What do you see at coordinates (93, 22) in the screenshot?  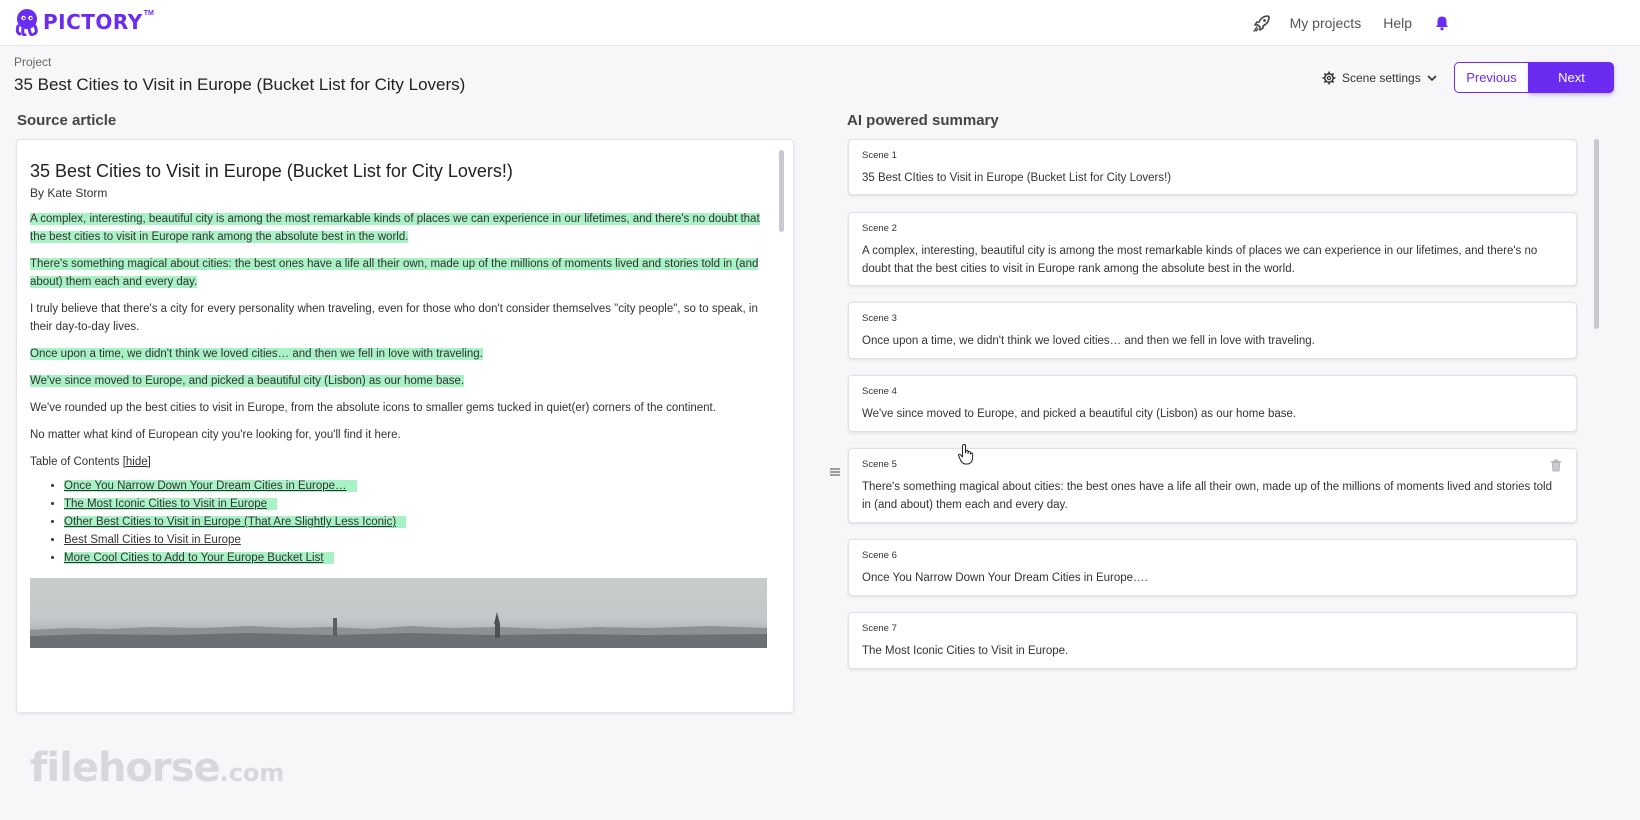 I see `logo-text: PICTORY` at bounding box center [93, 22].